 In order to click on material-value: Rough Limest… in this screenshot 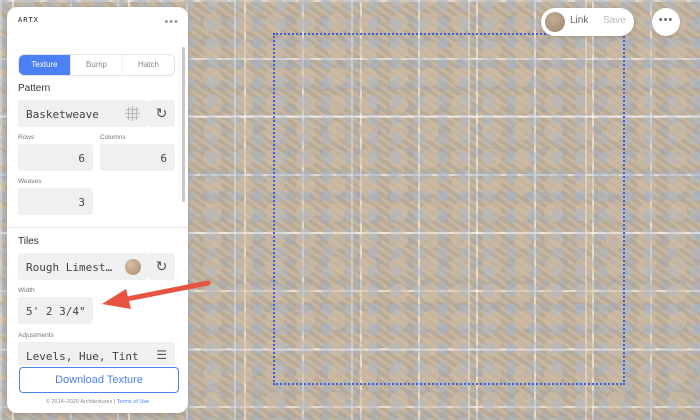, I will do `click(69, 267)`.